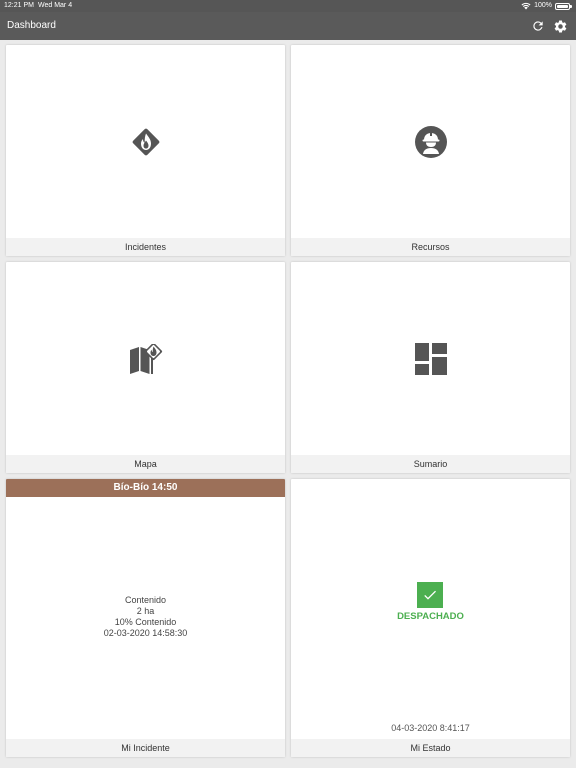 This screenshot has width=576, height=768. Describe the element at coordinates (145, 611) in the screenshot. I see `incident-area: 2 ha` at that location.